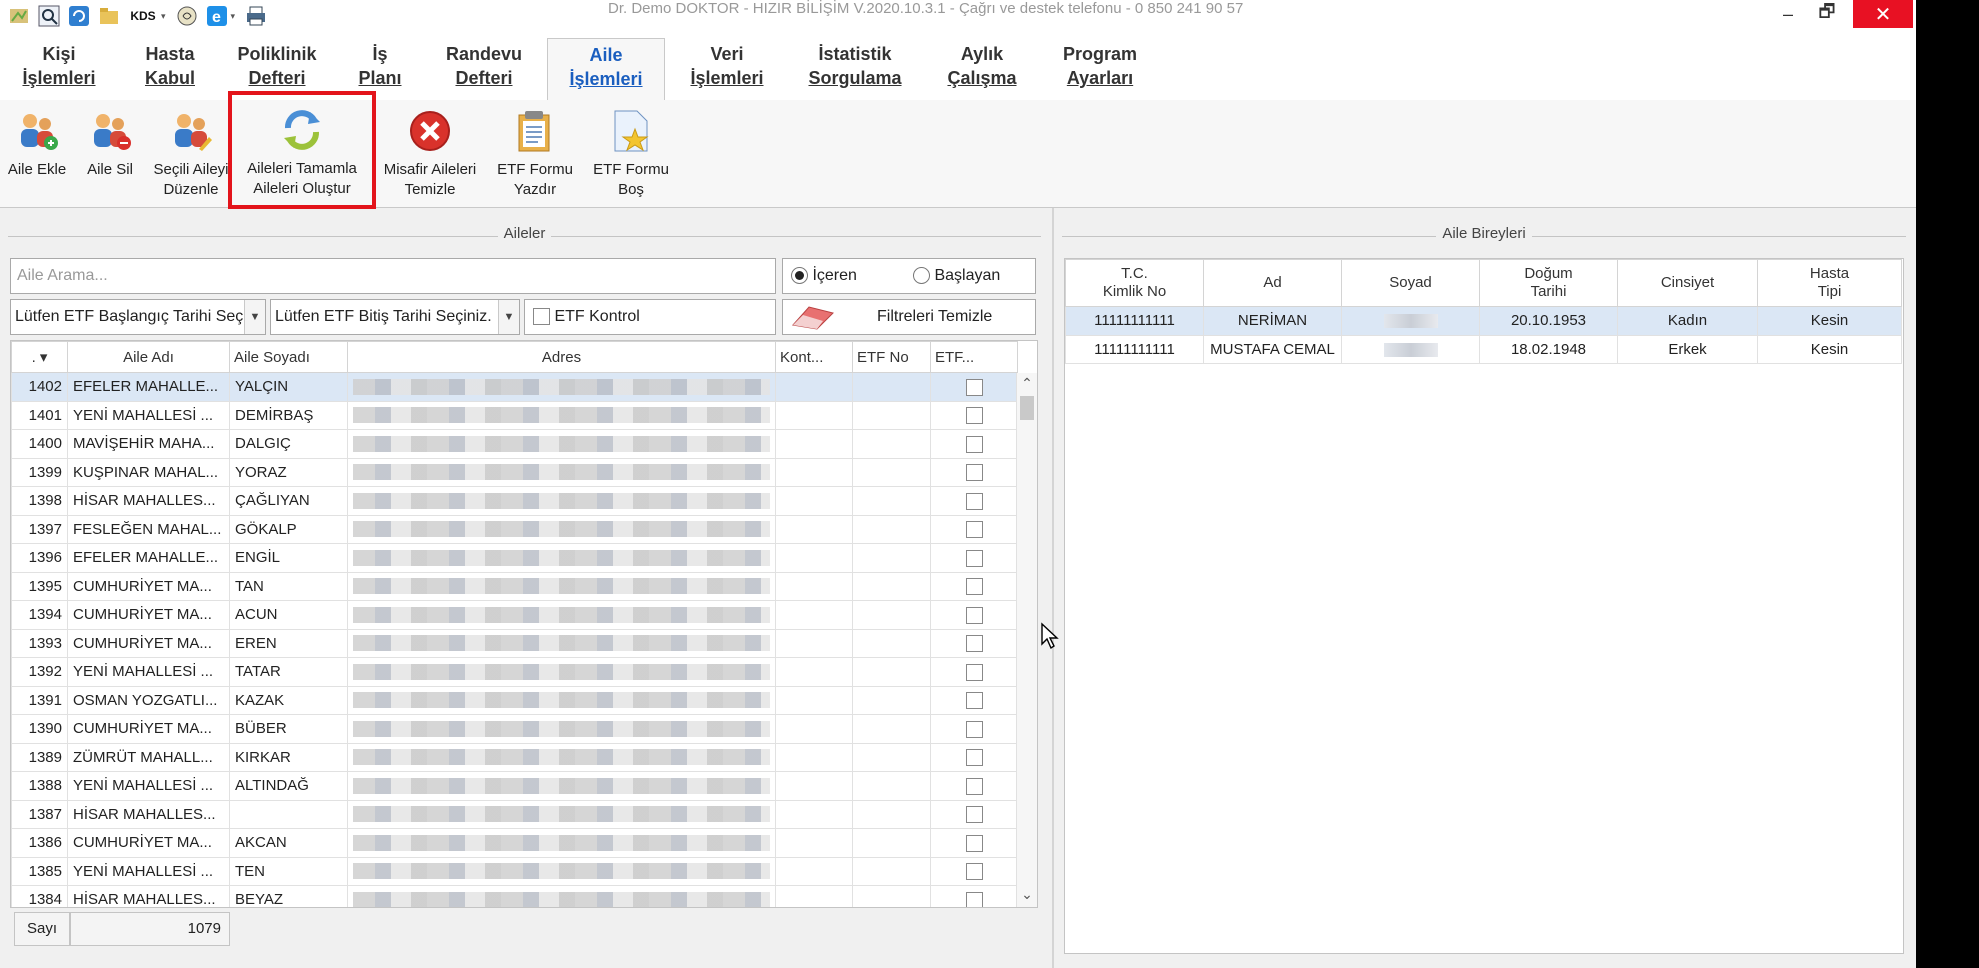 This screenshot has height=968, width=1979. I want to click on family-search-input, so click(393, 276).